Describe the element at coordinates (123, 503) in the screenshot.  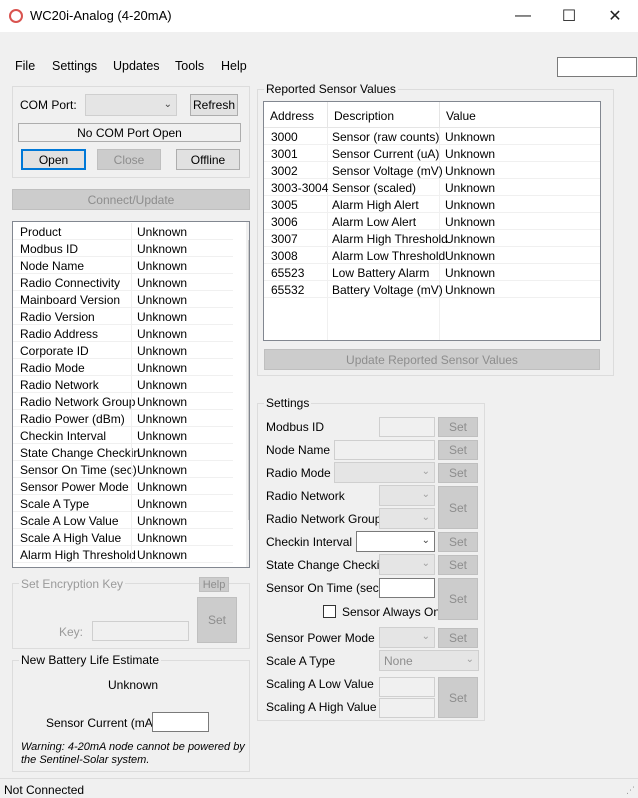
I see `list-item: Scale A Type Unknown` at that location.